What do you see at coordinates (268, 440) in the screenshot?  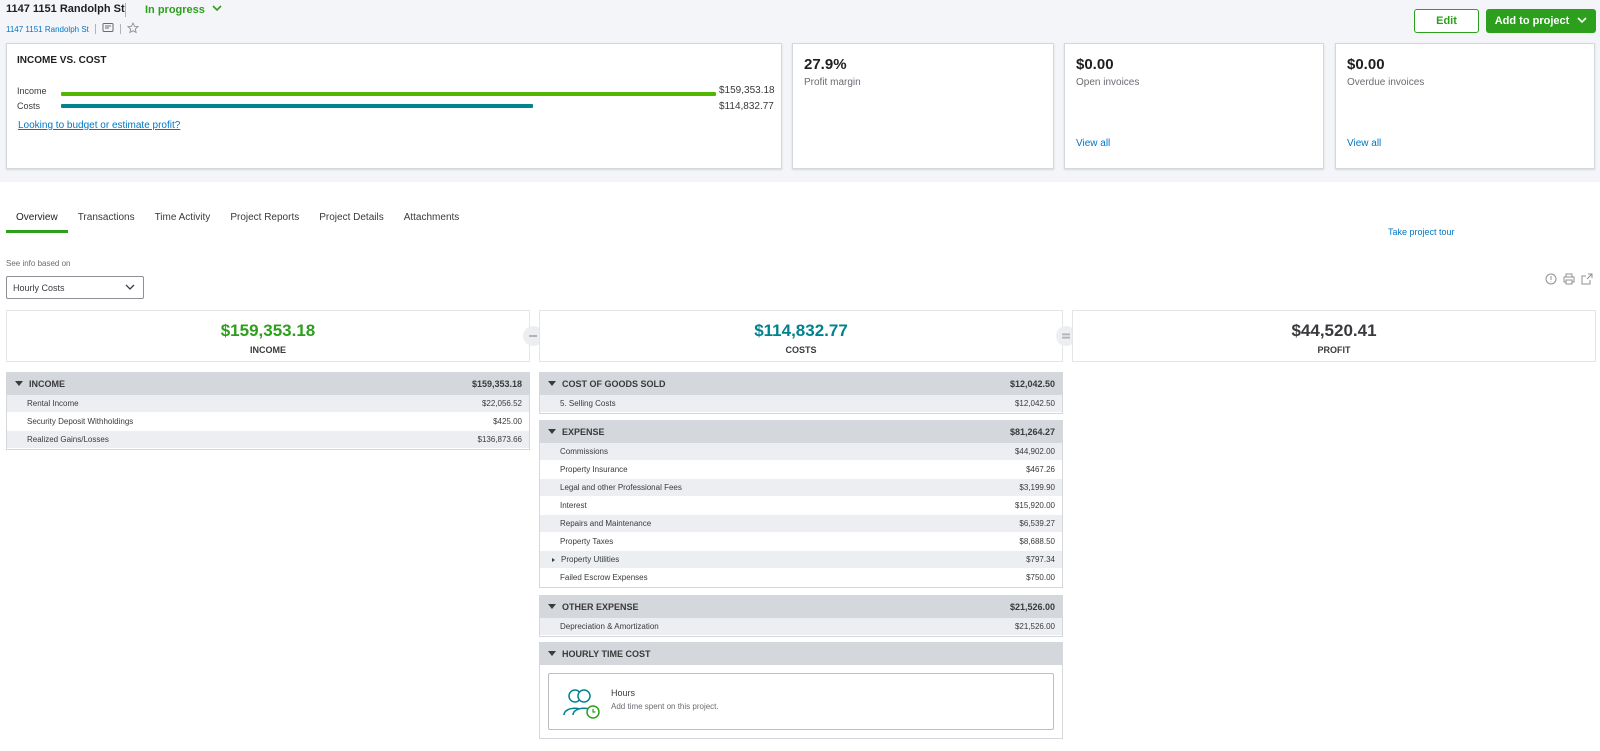 I see `income-row: Realized Gains/Losses $136,873.66` at bounding box center [268, 440].